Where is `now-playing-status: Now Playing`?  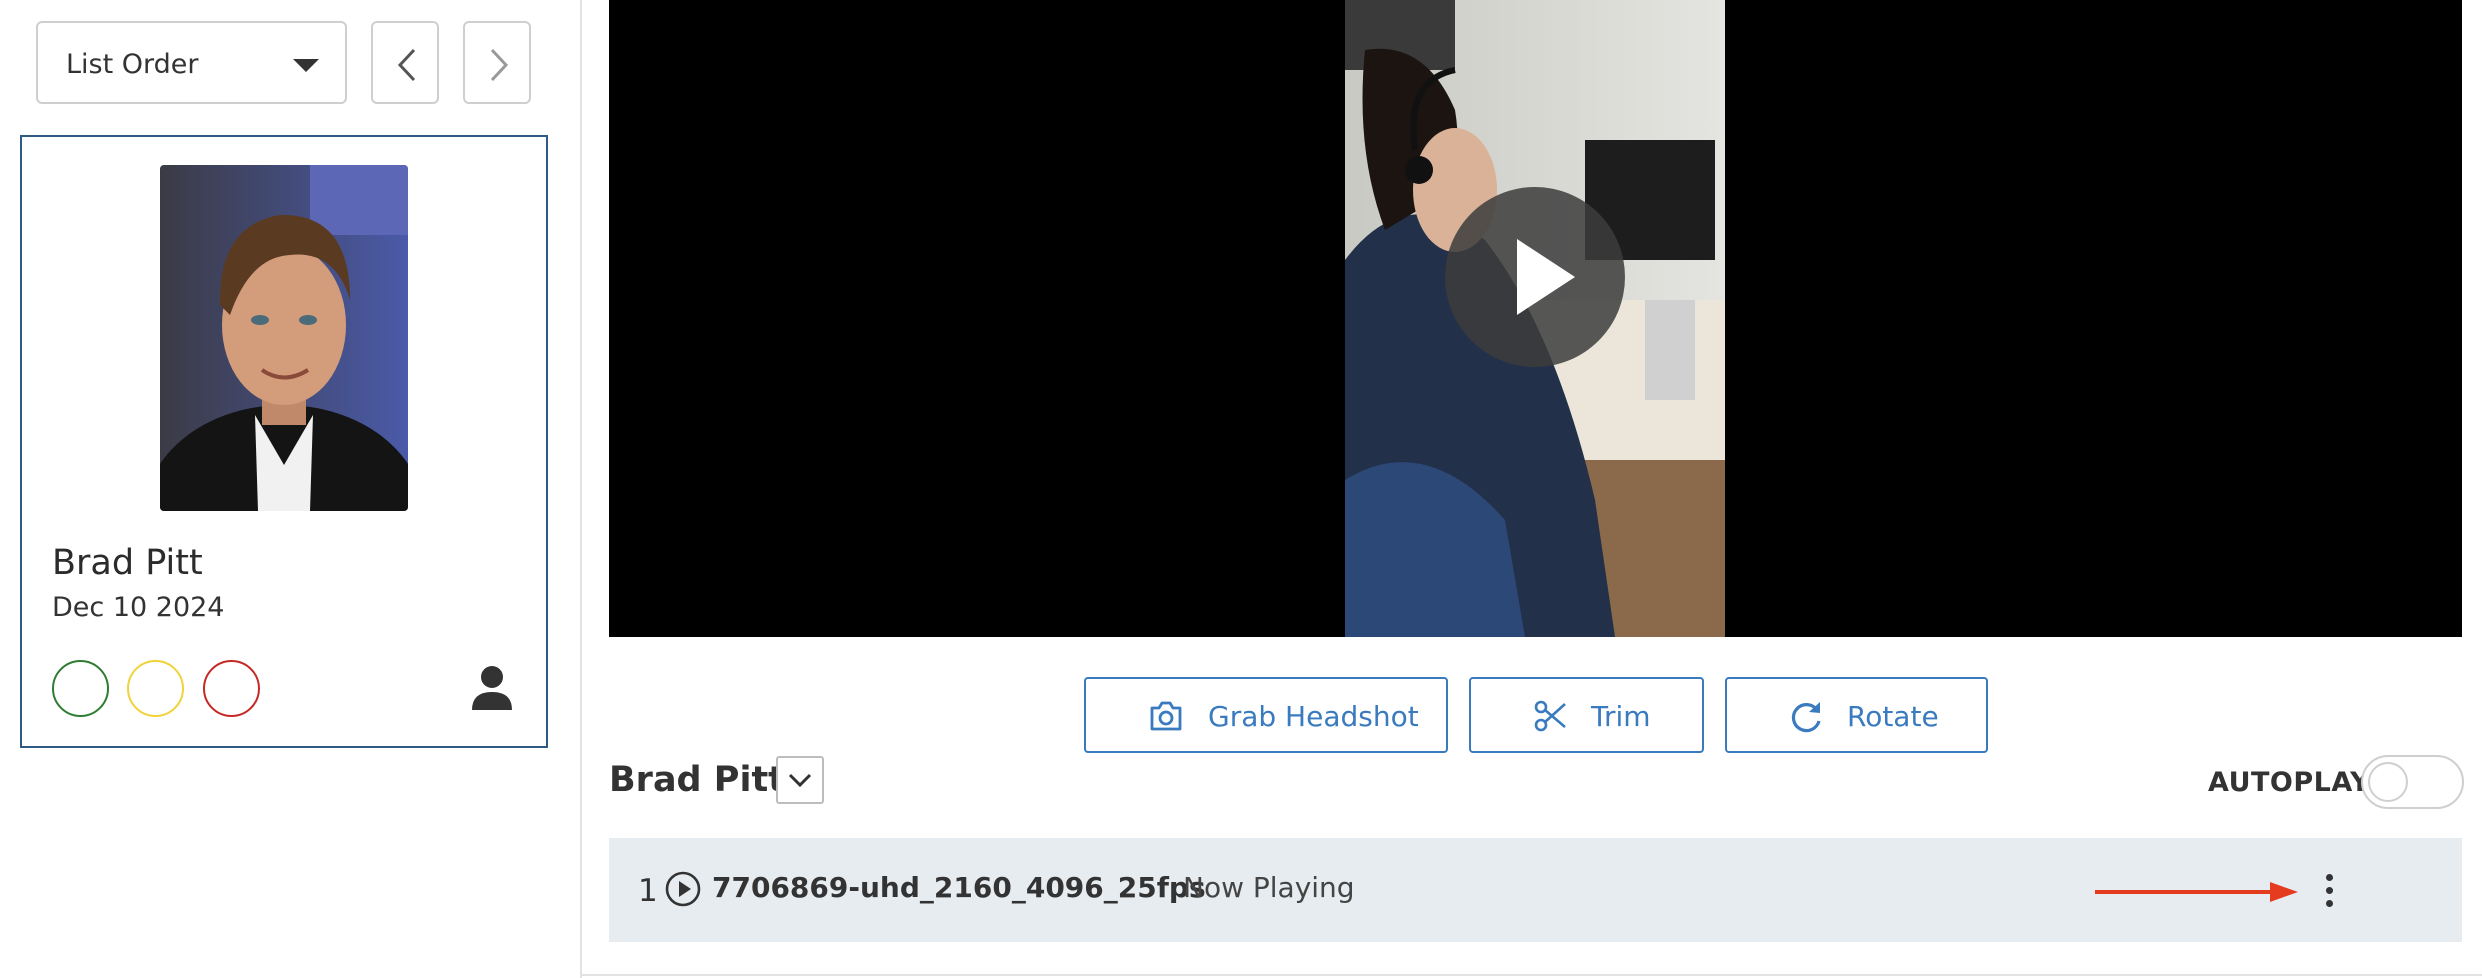 now-playing-status: Now Playing is located at coordinates (1269, 887).